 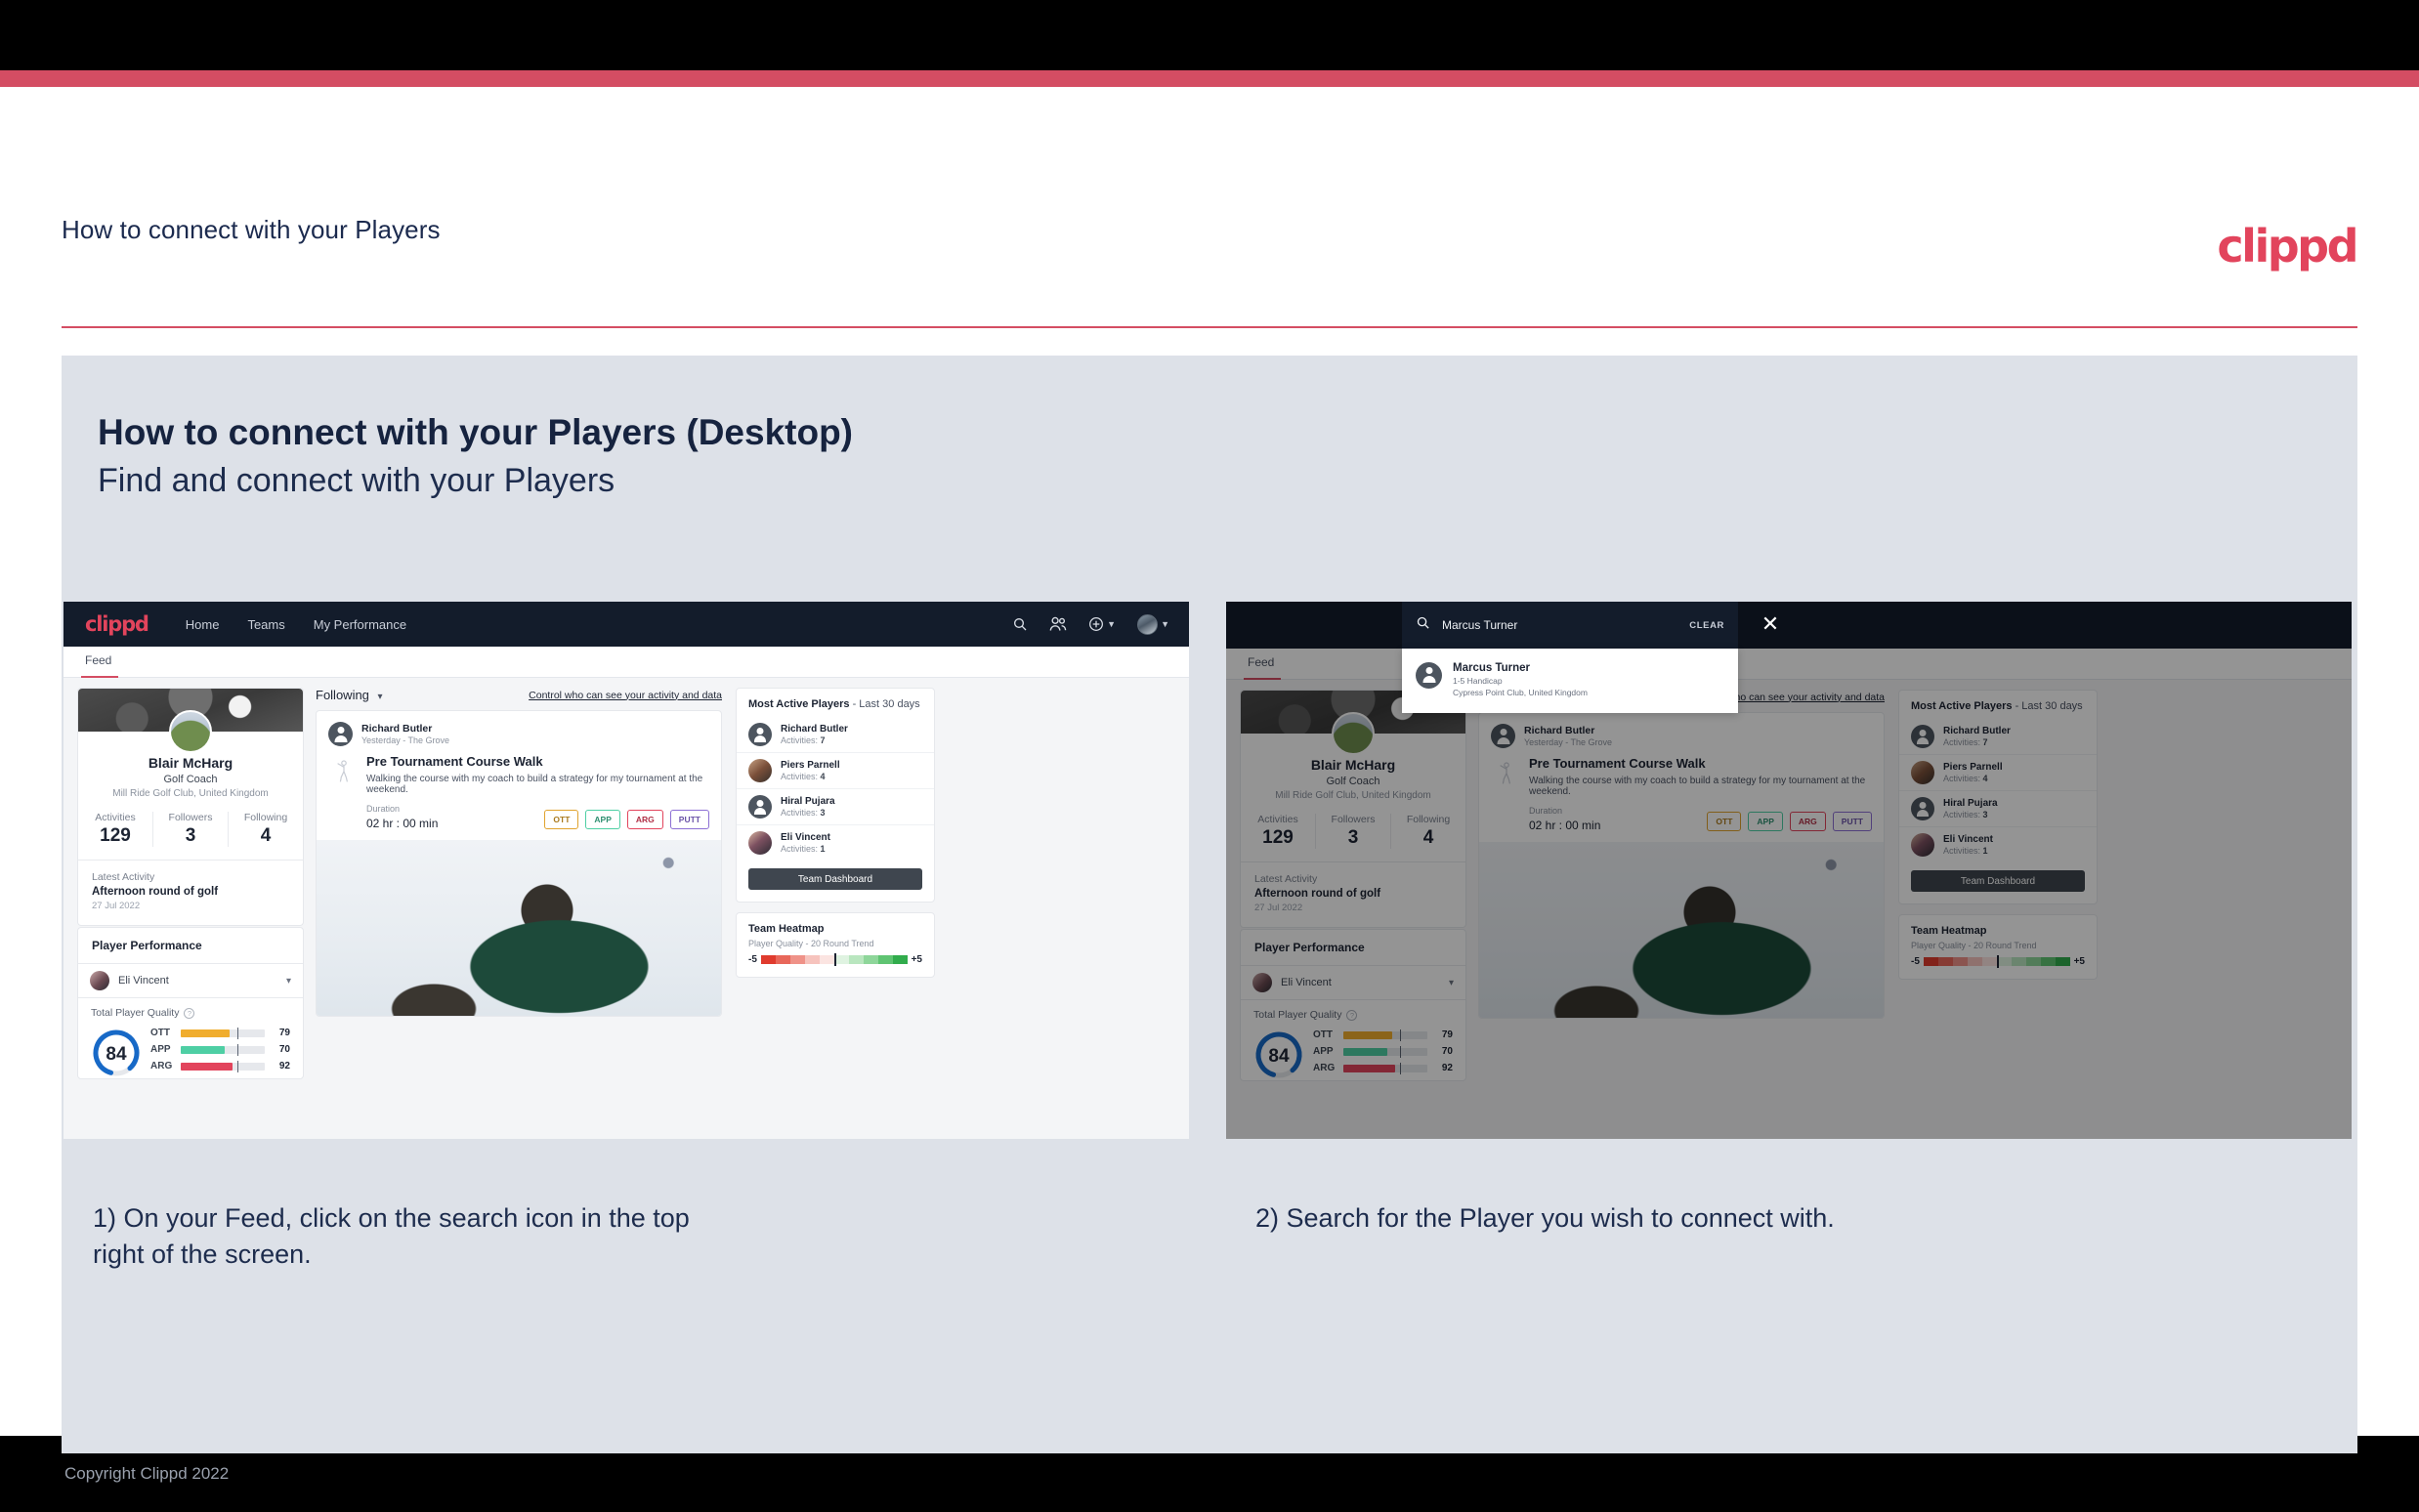 I want to click on stat-following: Following 4, so click(x=1427, y=831).